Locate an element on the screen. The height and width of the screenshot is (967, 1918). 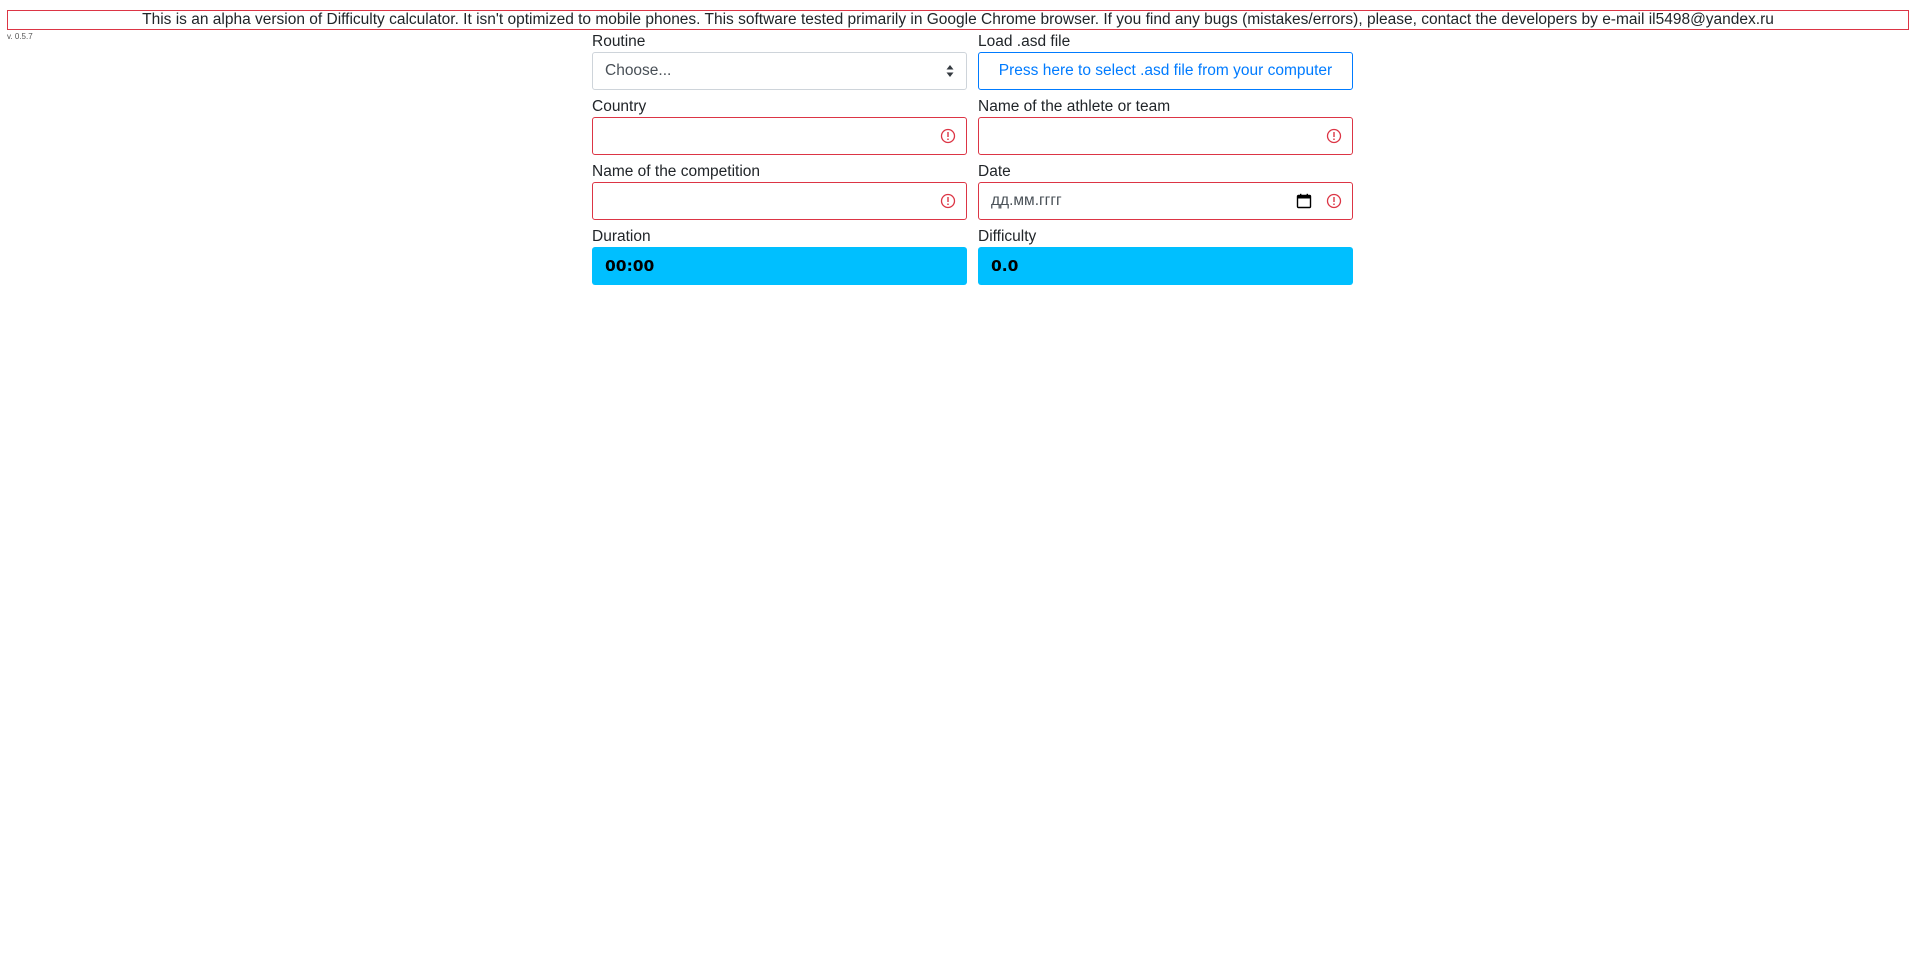
difficulty-group: Difficulty 0.0 is located at coordinates (1165, 256).